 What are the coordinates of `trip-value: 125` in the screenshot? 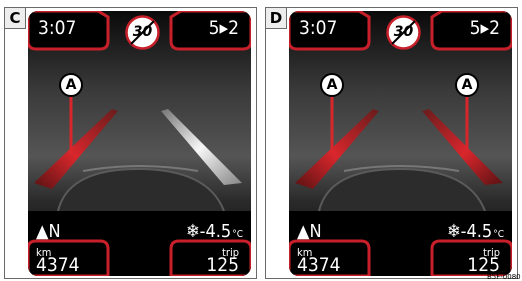 It's located at (222, 265).